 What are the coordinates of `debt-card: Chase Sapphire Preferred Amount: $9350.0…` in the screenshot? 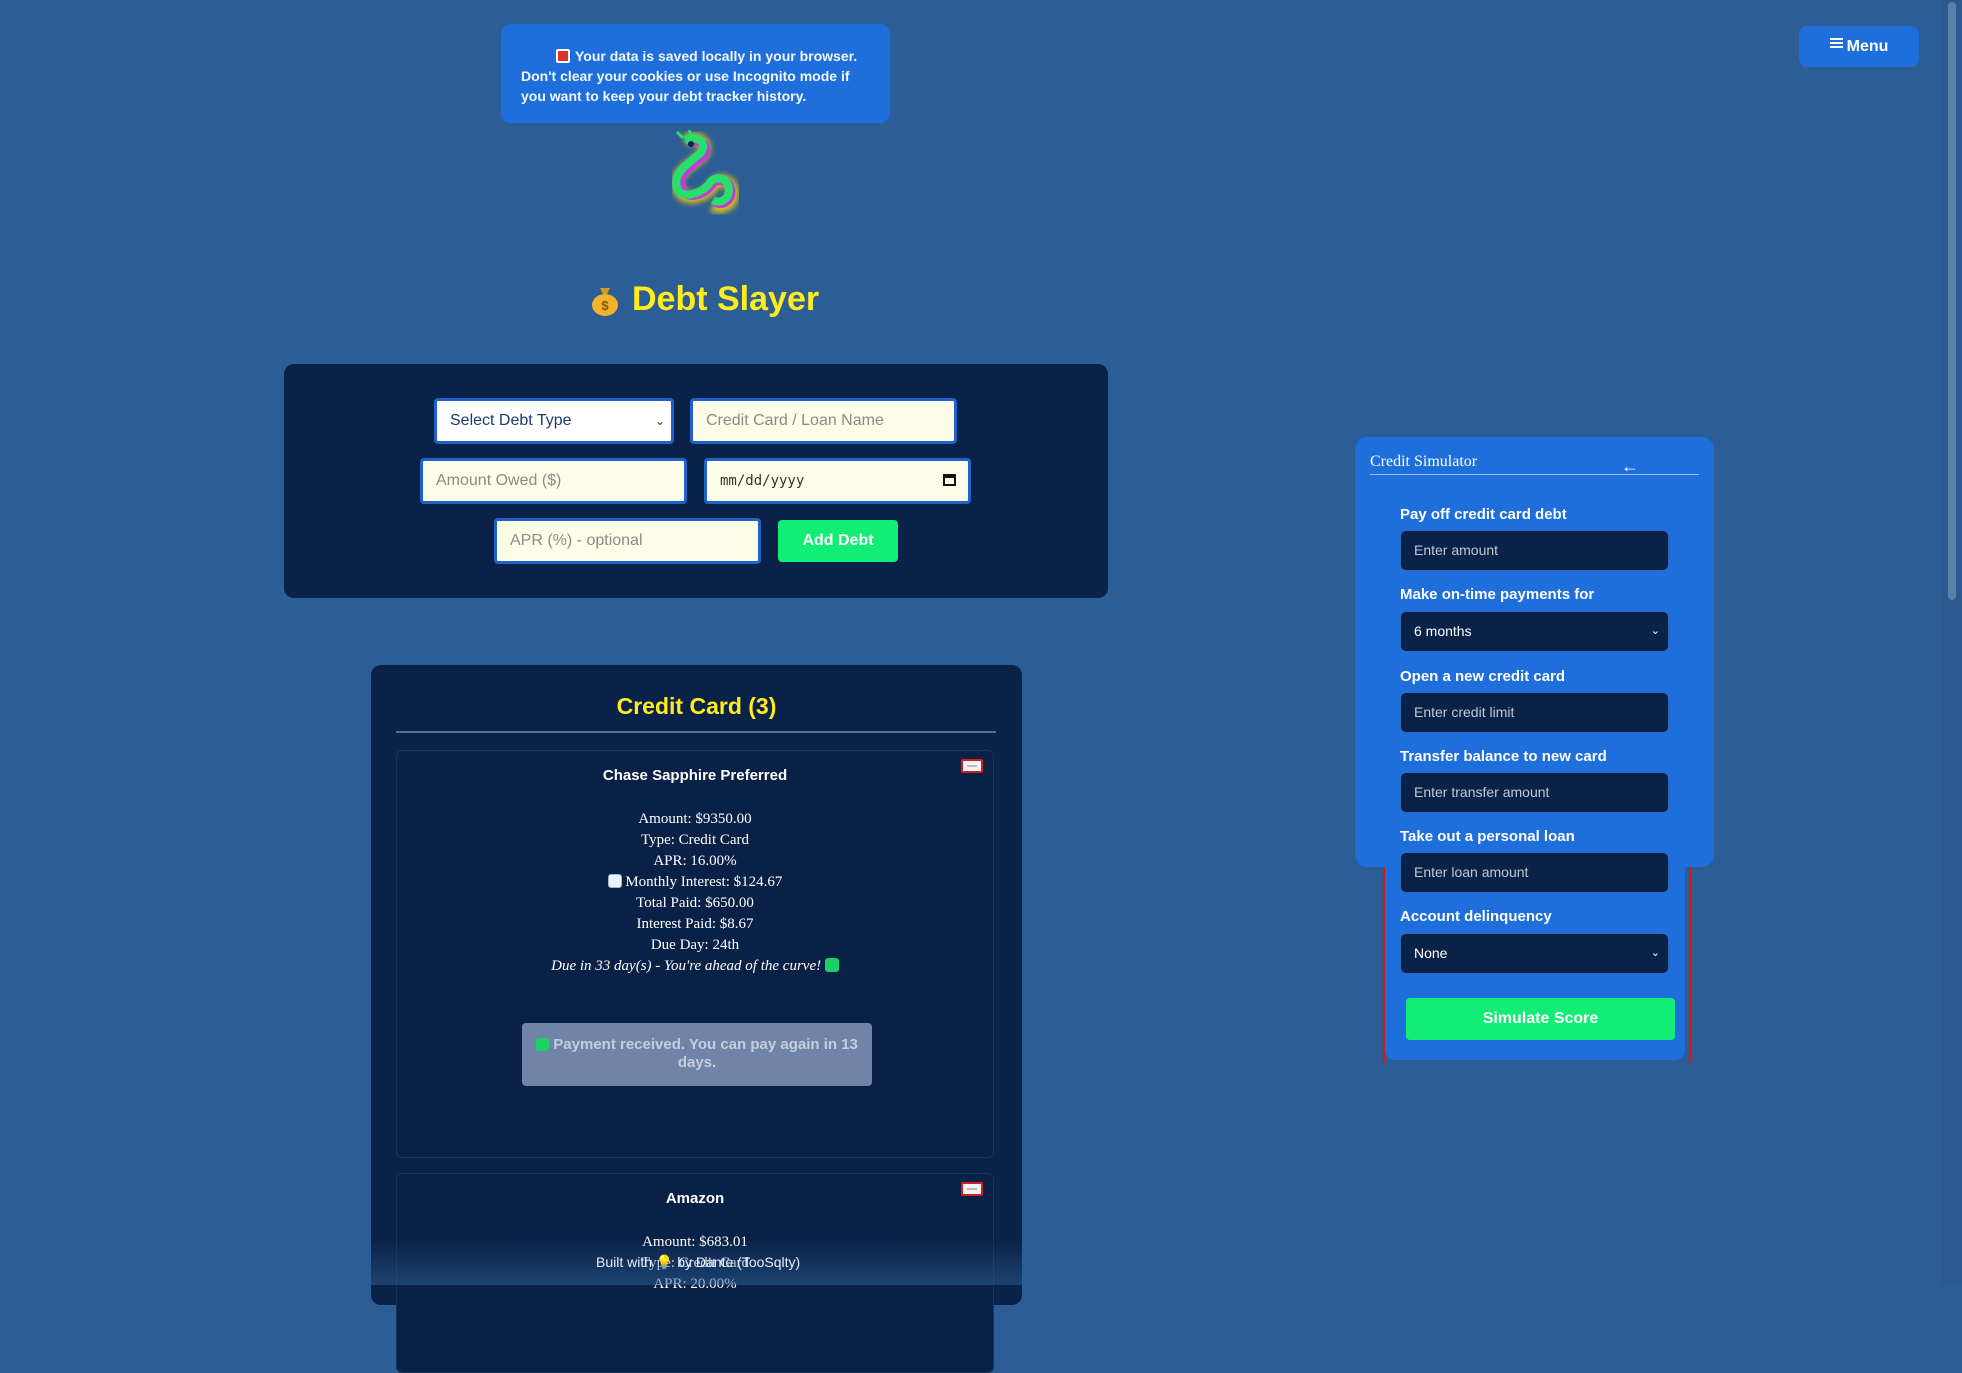 It's located at (695, 954).